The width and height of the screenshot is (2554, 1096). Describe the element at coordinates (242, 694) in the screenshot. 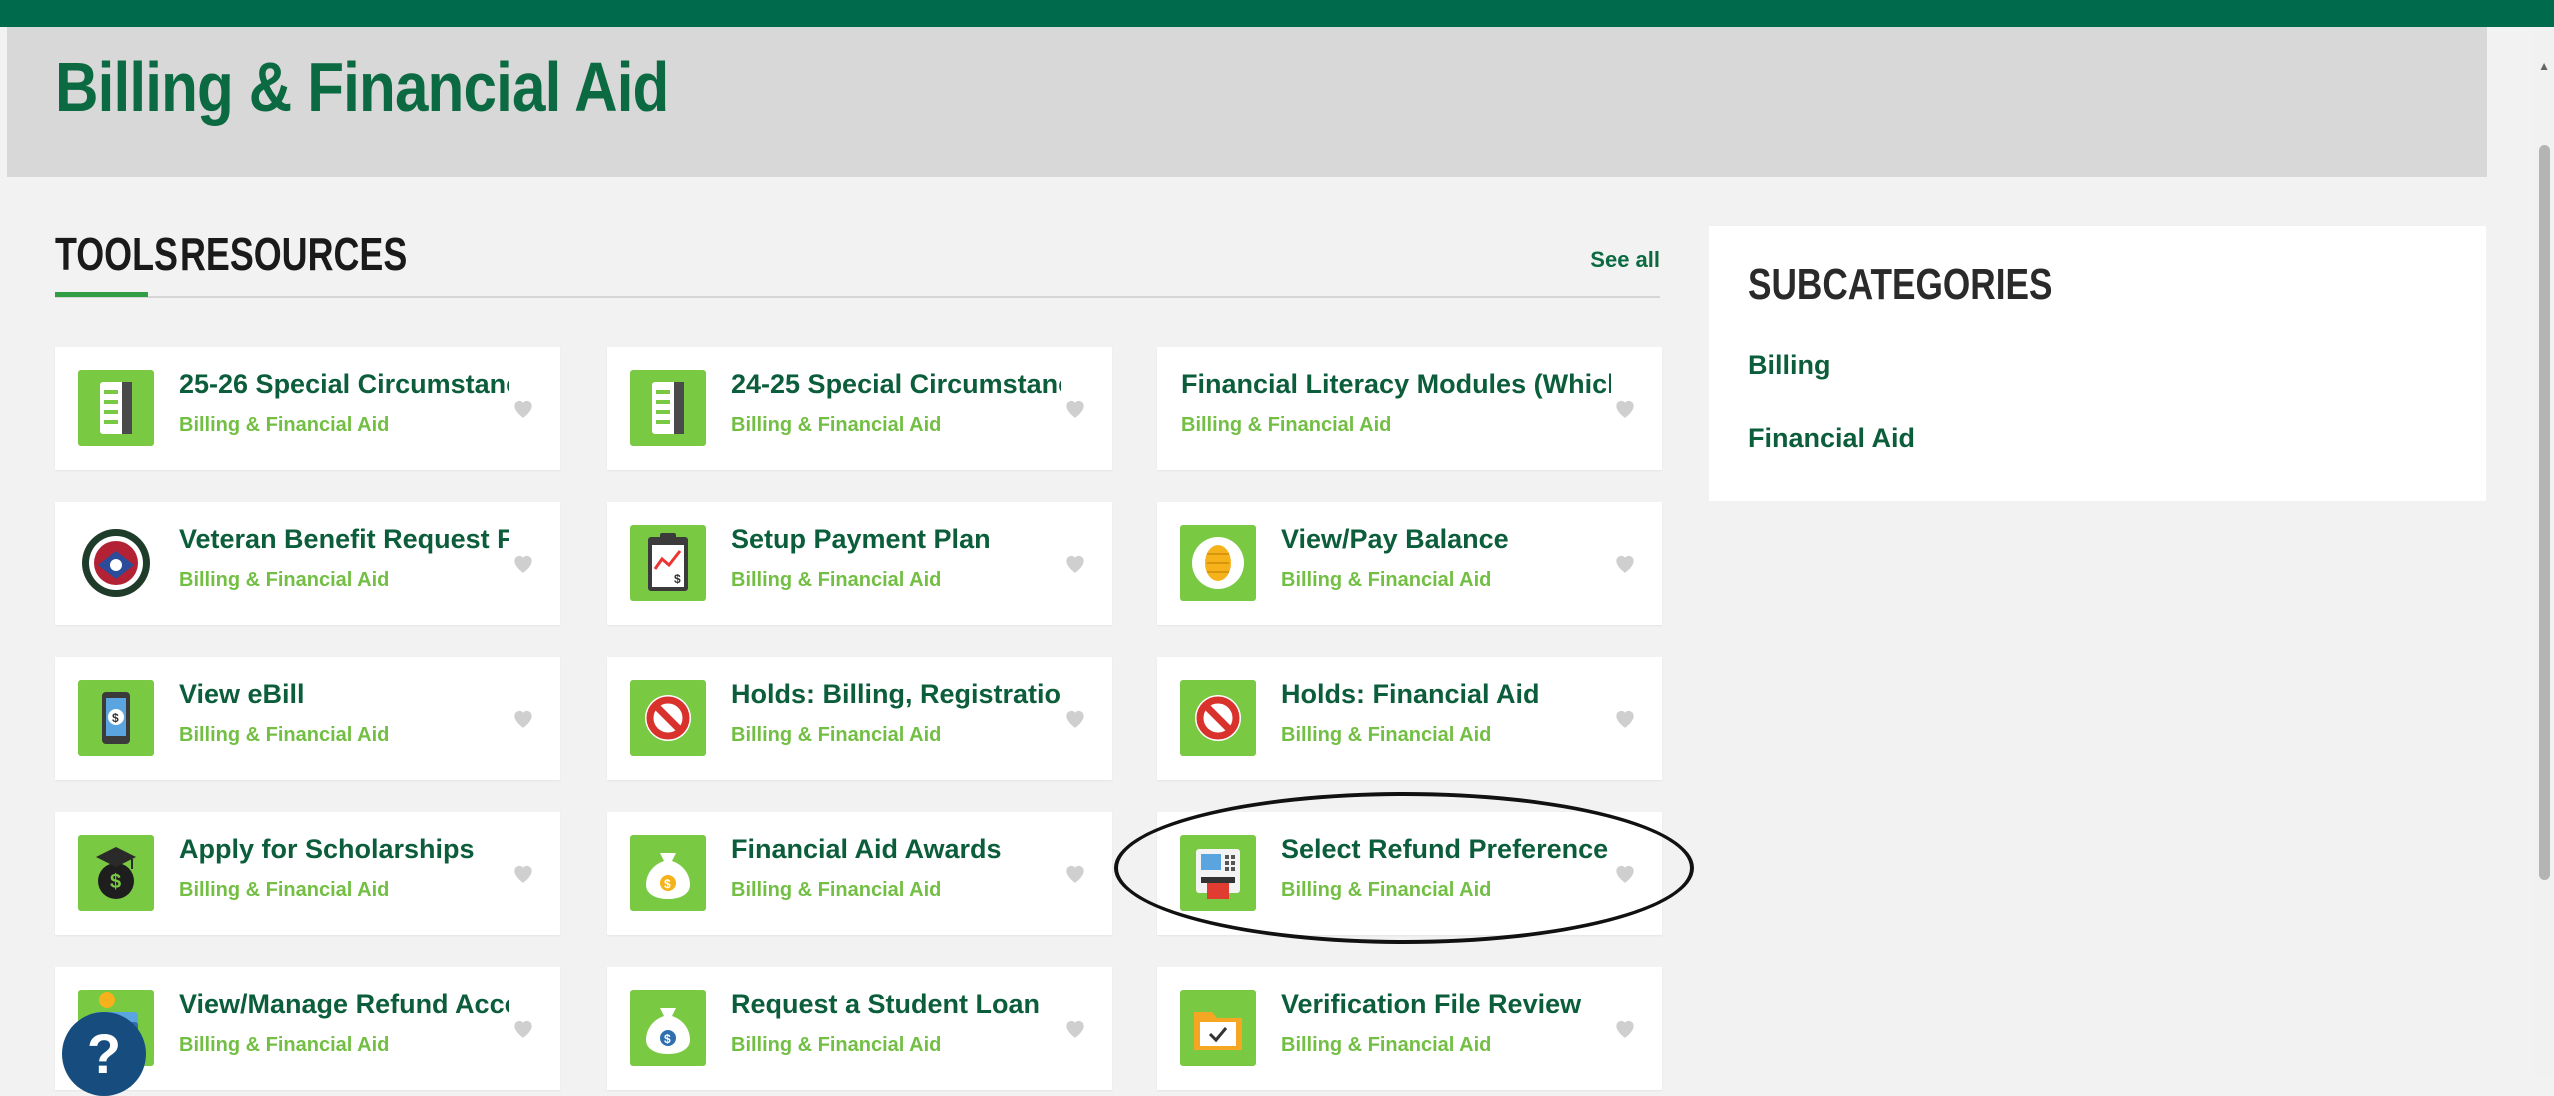

I see `card-title: View eBill` at that location.